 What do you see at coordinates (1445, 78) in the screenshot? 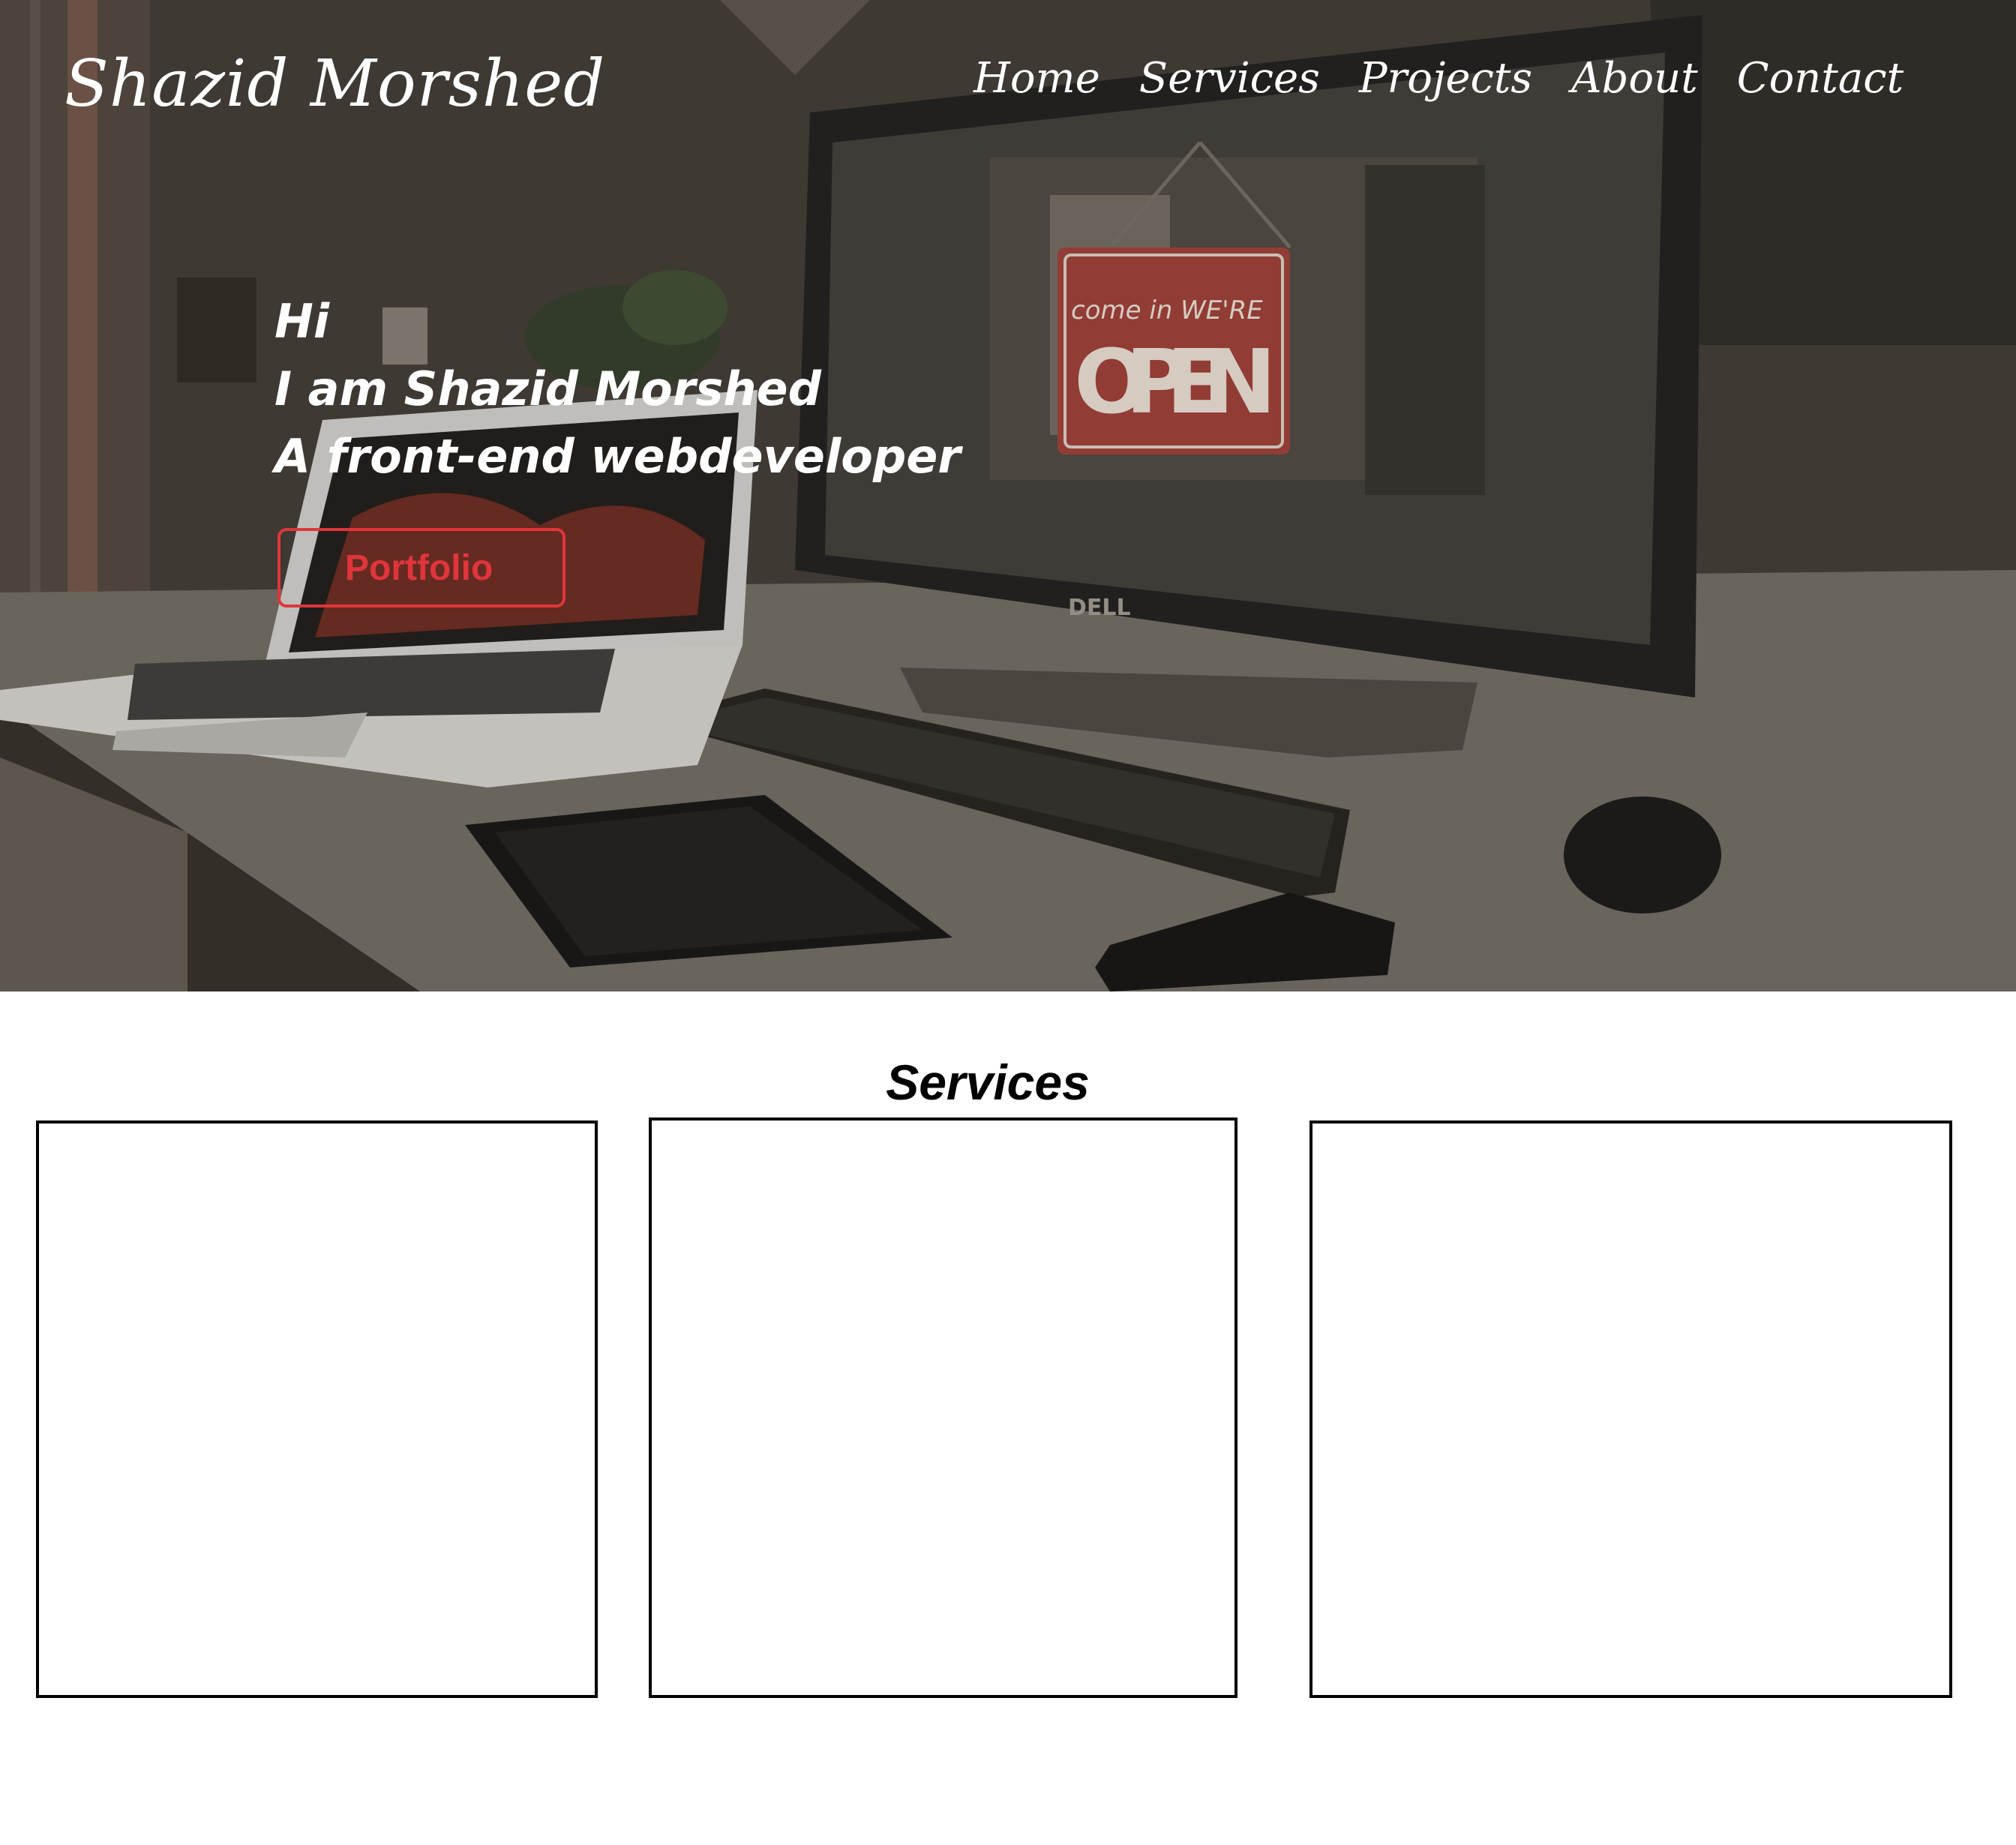
I see `nav-projects-link: Projects` at bounding box center [1445, 78].